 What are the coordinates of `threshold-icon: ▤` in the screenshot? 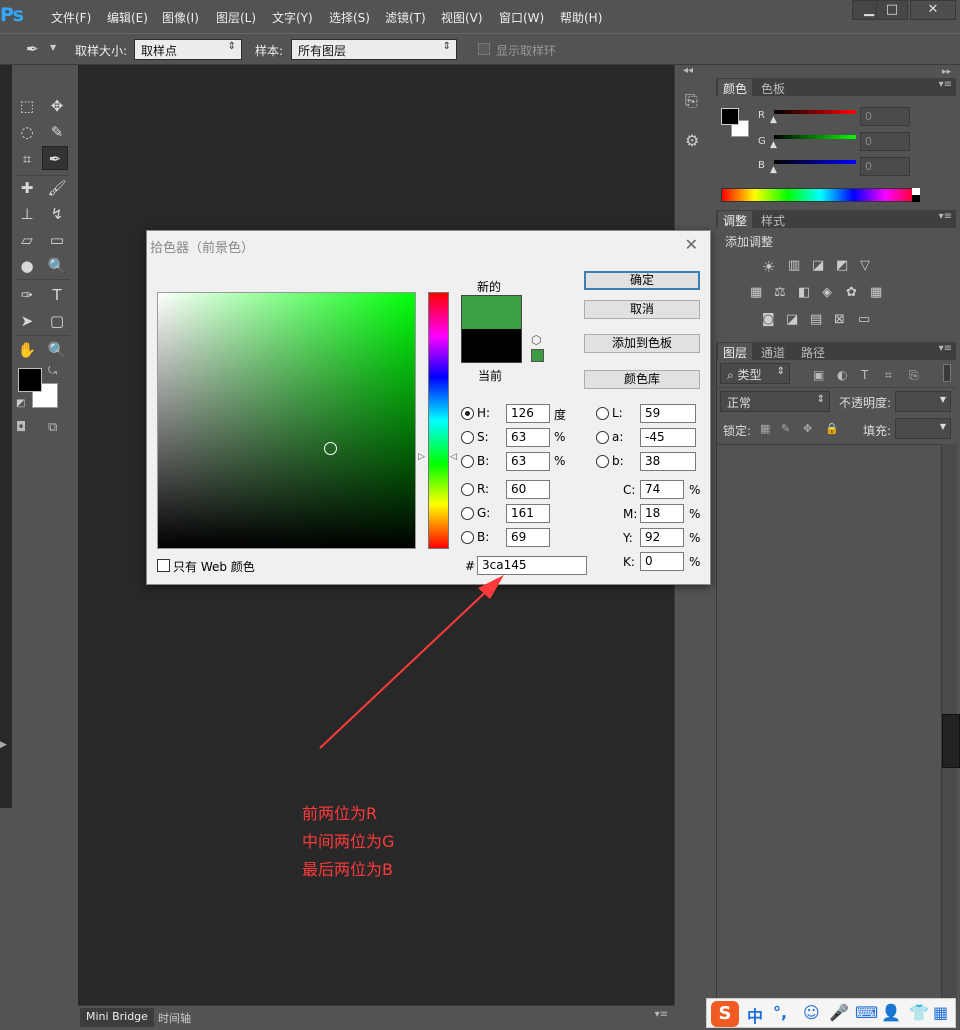 It's located at (816, 319).